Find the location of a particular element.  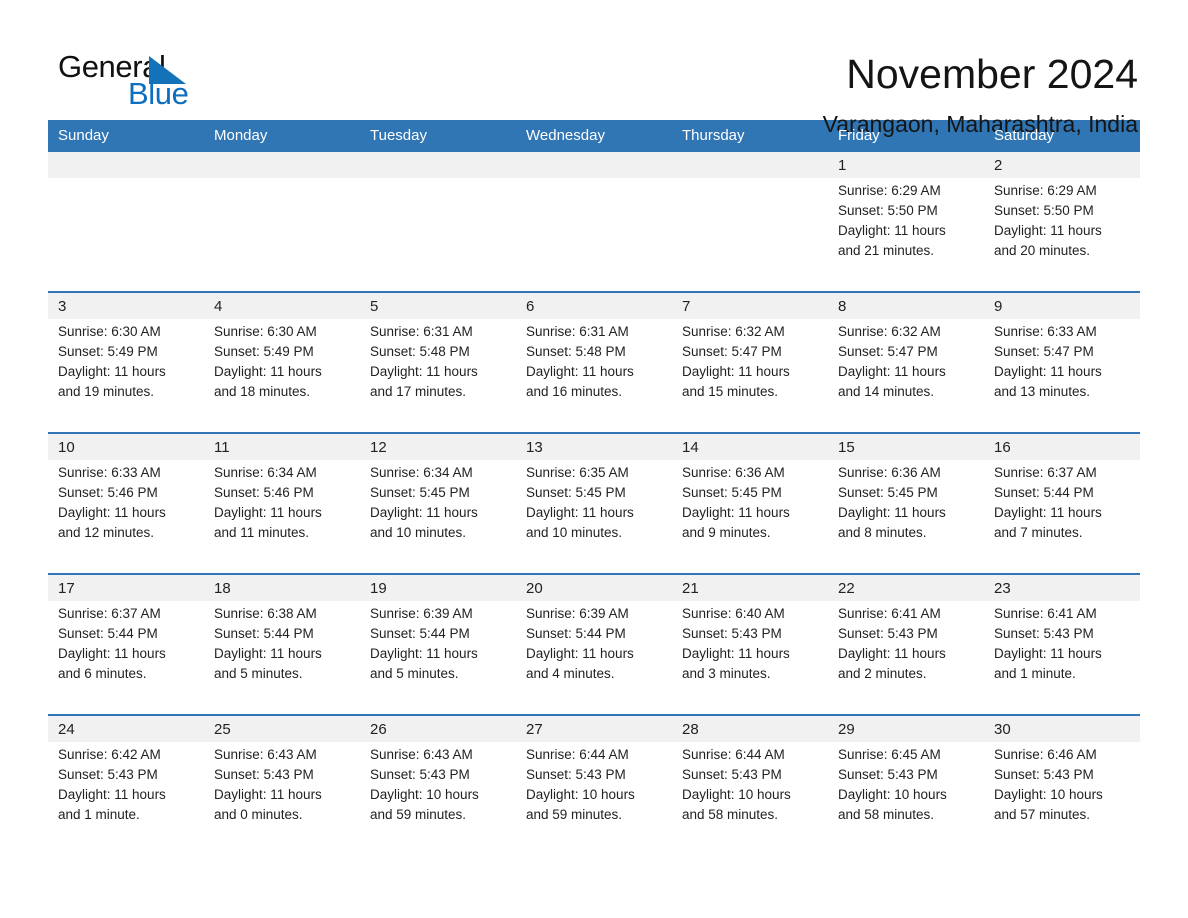

day-cell-number: 15 is located at coordinates (906, 446).